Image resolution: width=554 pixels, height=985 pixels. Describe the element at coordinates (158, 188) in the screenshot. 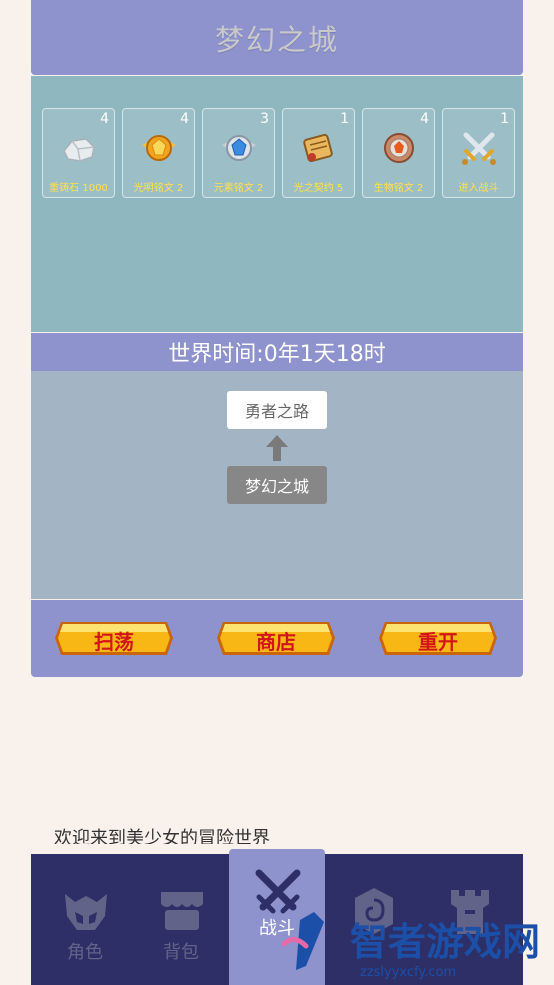

I see `item-label: 光明铭文 2` at that location.